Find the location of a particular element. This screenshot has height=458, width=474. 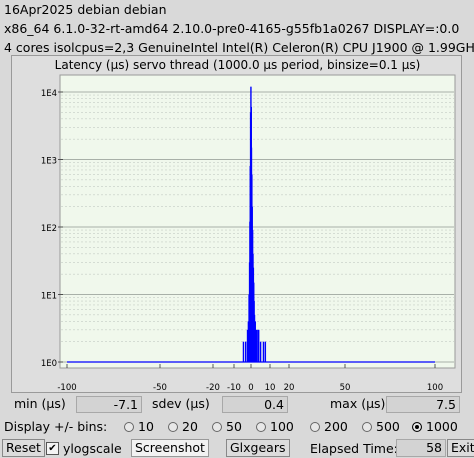

bins-radio-500: 500 is located at coordinates (381, 426).